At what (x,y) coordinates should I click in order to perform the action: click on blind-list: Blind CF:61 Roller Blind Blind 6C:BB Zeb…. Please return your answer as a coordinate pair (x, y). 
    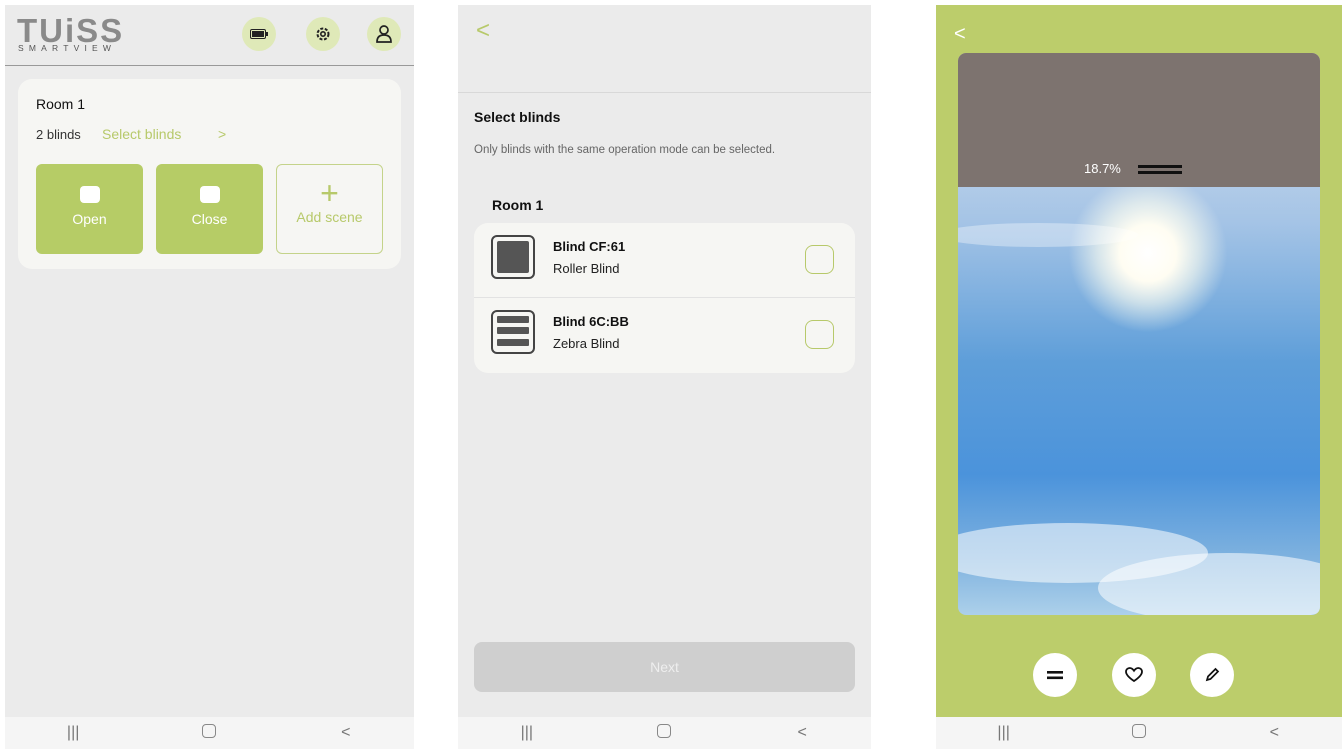
    Looking at the image, I should click on (664, 298).